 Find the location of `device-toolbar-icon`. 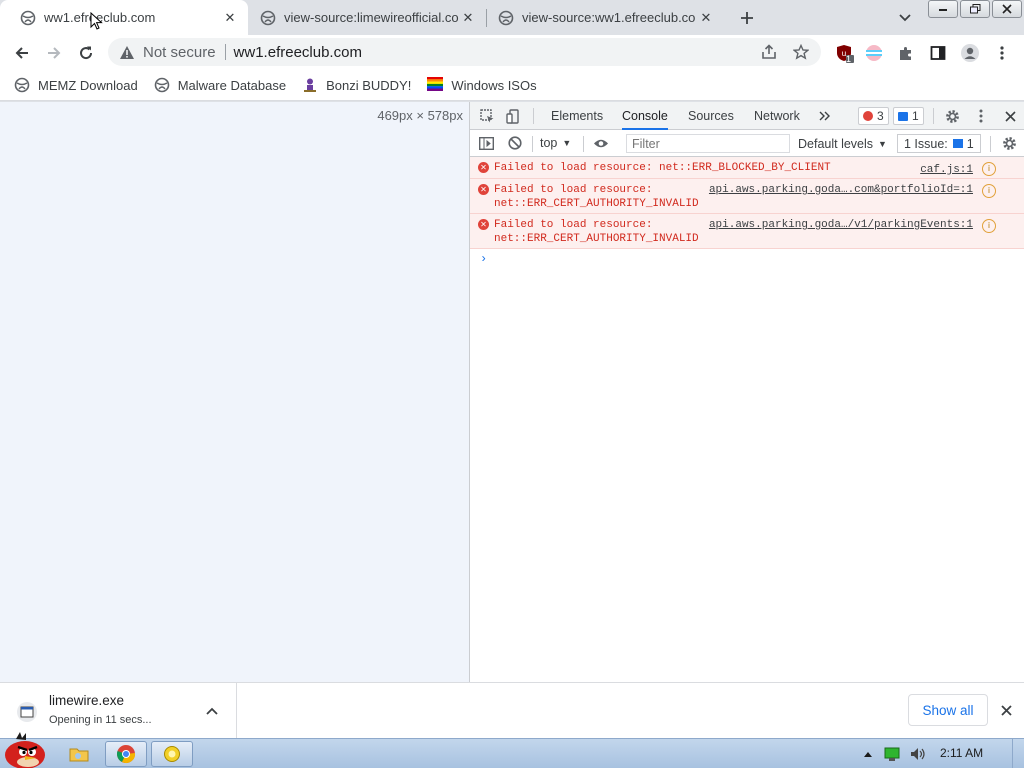

device-toolbar-icon is located at coordinates (513, 116).